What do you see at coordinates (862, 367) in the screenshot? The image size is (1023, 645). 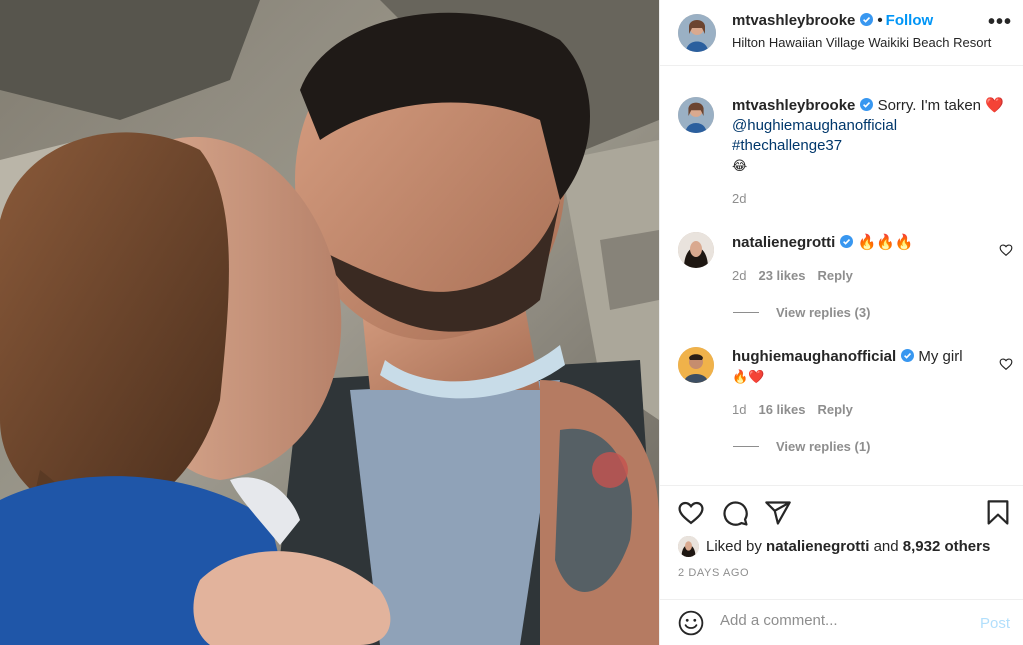 I see `comment-row: hughiemaughanofficial My girl 🔥❤️` at bounding box center [862, 367].